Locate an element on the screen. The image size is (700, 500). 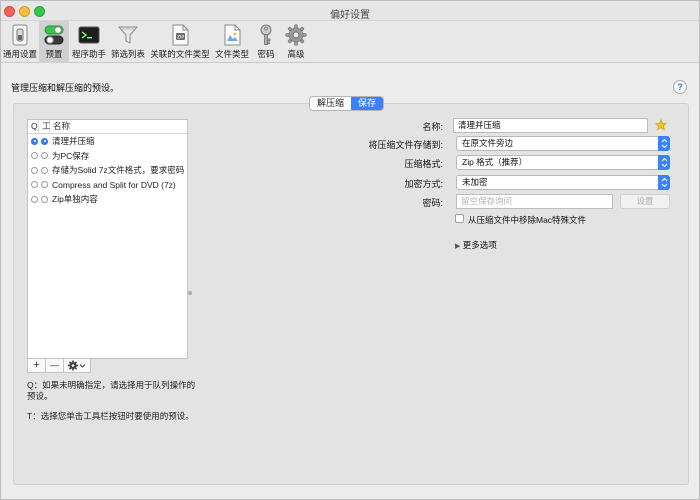
toolbar-label: 通用设置 is located at coordinates (19, 54).